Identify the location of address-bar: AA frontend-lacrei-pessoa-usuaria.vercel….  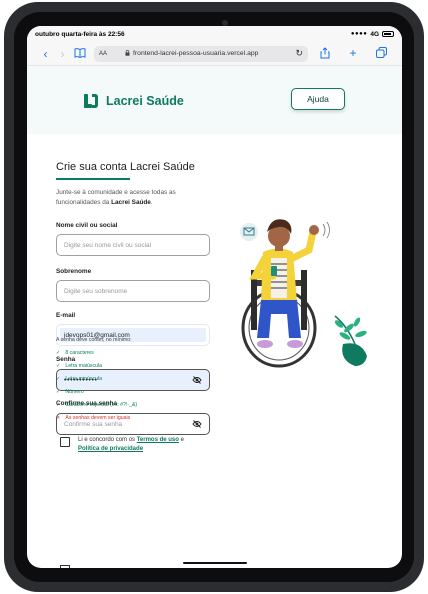
(201, 53).